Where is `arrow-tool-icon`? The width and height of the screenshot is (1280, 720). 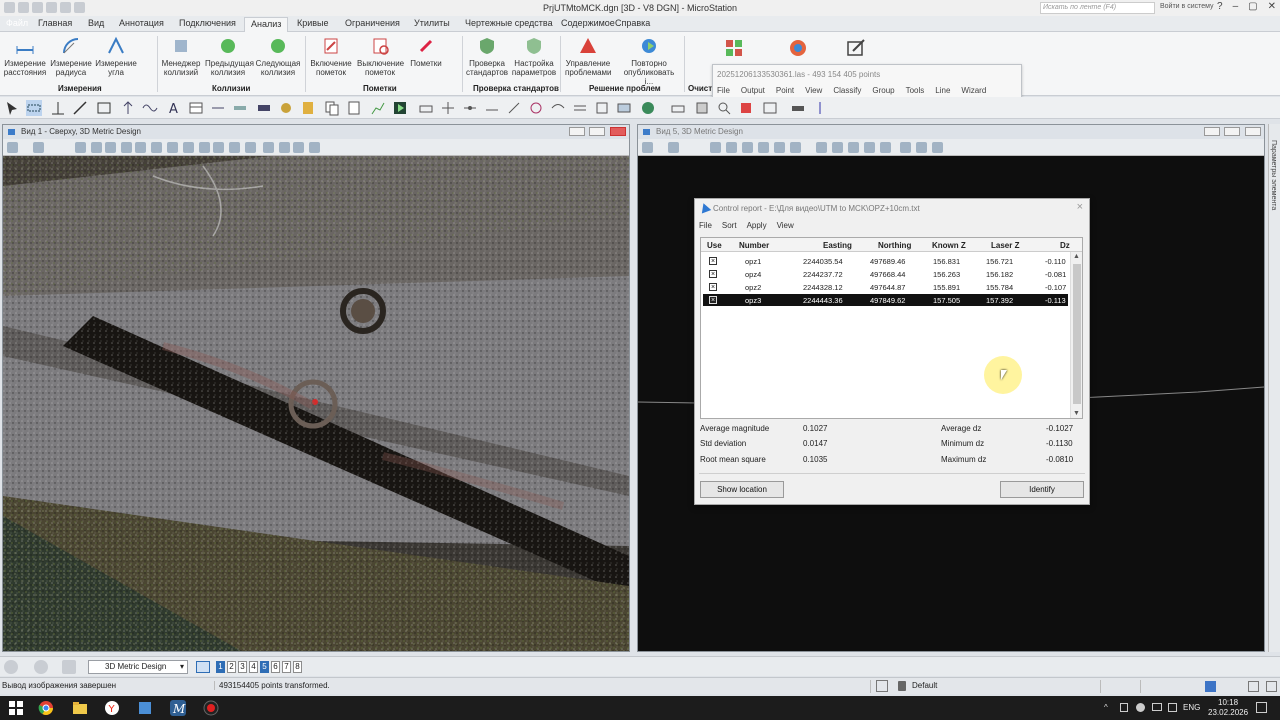
arrow-tool-icon is located at coordinates (128, 108).